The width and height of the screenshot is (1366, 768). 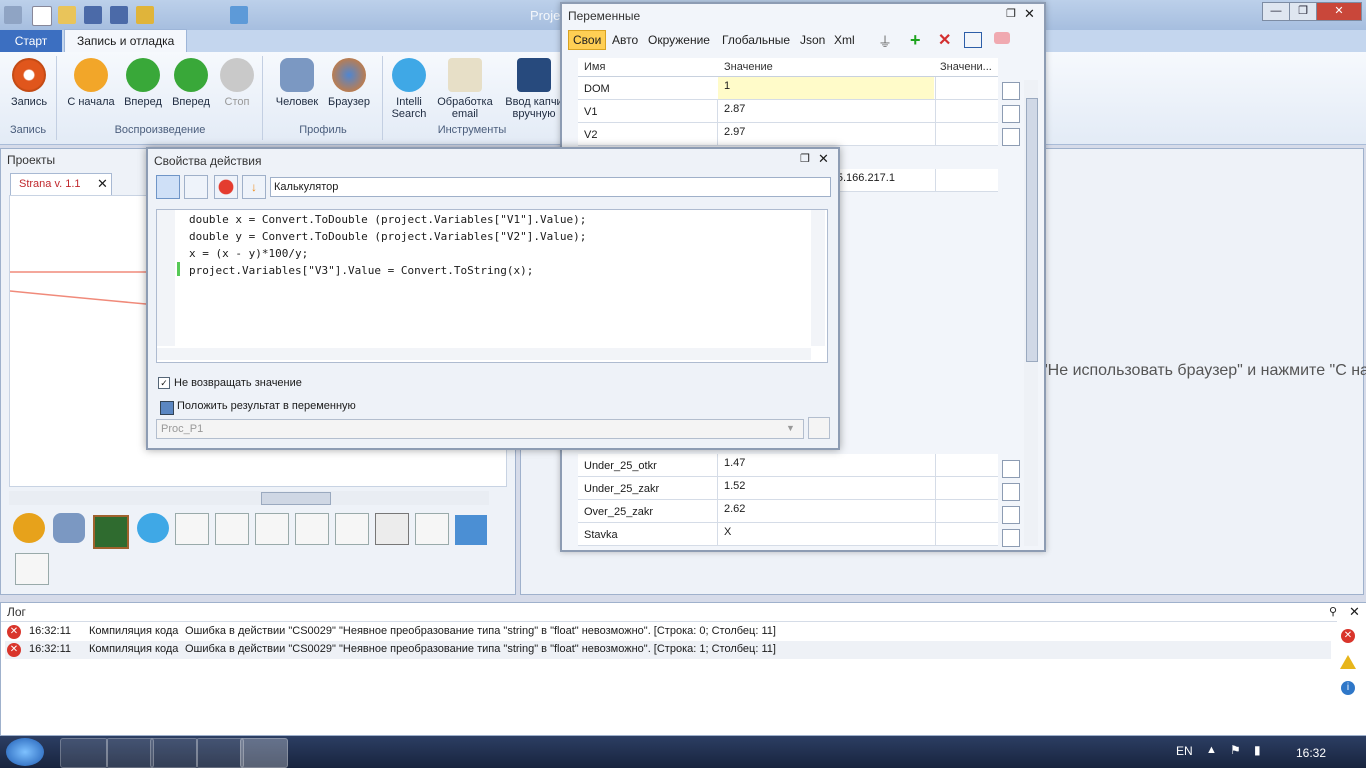 I want to click on opera-taskbar-icon, so click(x=84, y=753).